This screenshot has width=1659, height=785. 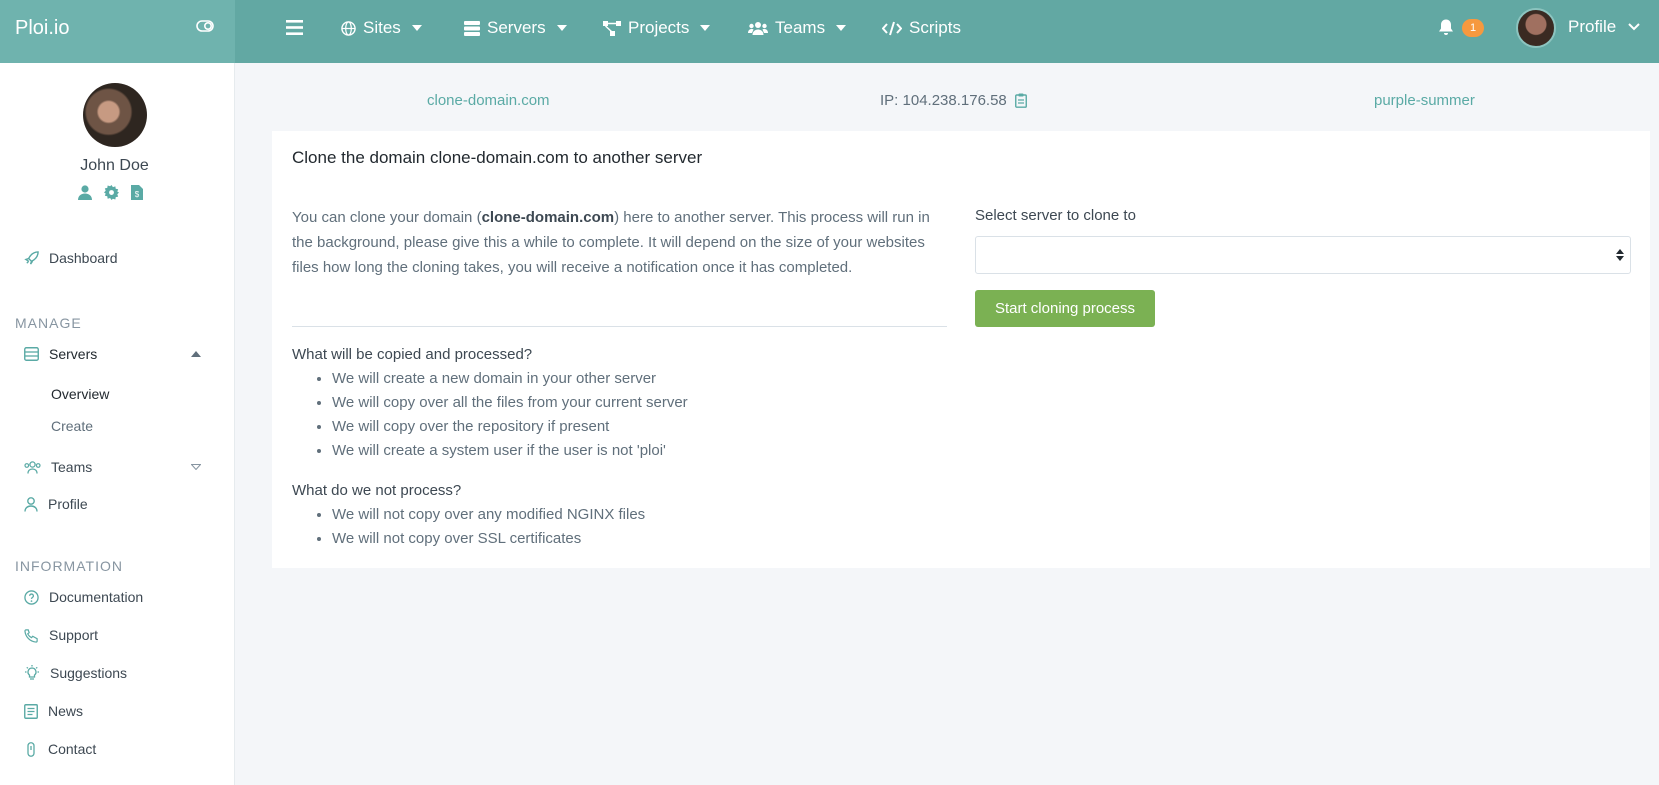 I want to click on server-name-link: purple-summer, so click(x=1424, y=100).